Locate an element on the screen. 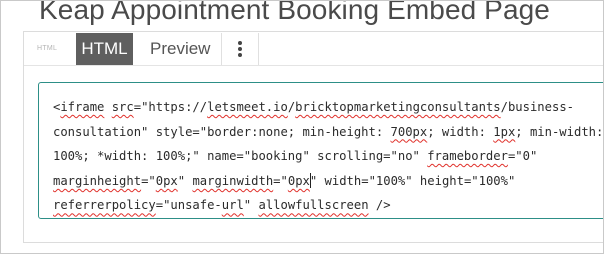 Image resolution: width=604 pixels, height=254 pixels. misspelled-token: marginwidth is located at coordinates (233, 180).